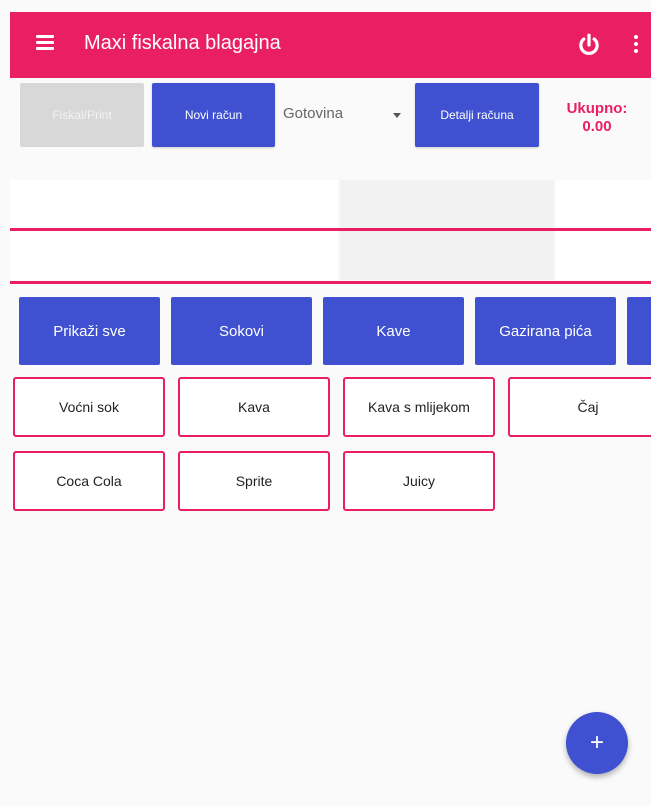  Describe the element at coordinates (45, 42) in the screenshot. I see `menu-icon` at that location.